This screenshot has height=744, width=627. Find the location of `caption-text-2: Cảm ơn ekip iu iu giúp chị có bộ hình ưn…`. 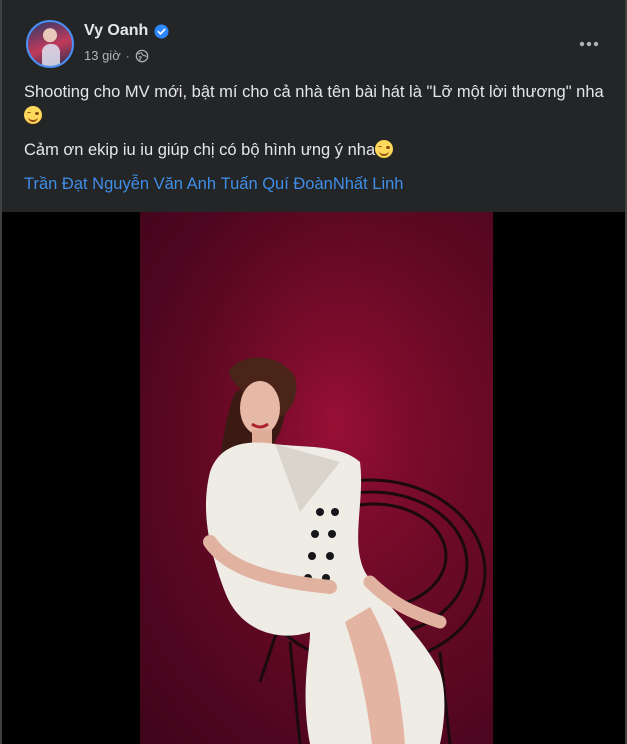

caption-text-2: Cảm ơn ekip iu iu giúp chị có bộ hình ưn… is located at coordinates (200, 150).